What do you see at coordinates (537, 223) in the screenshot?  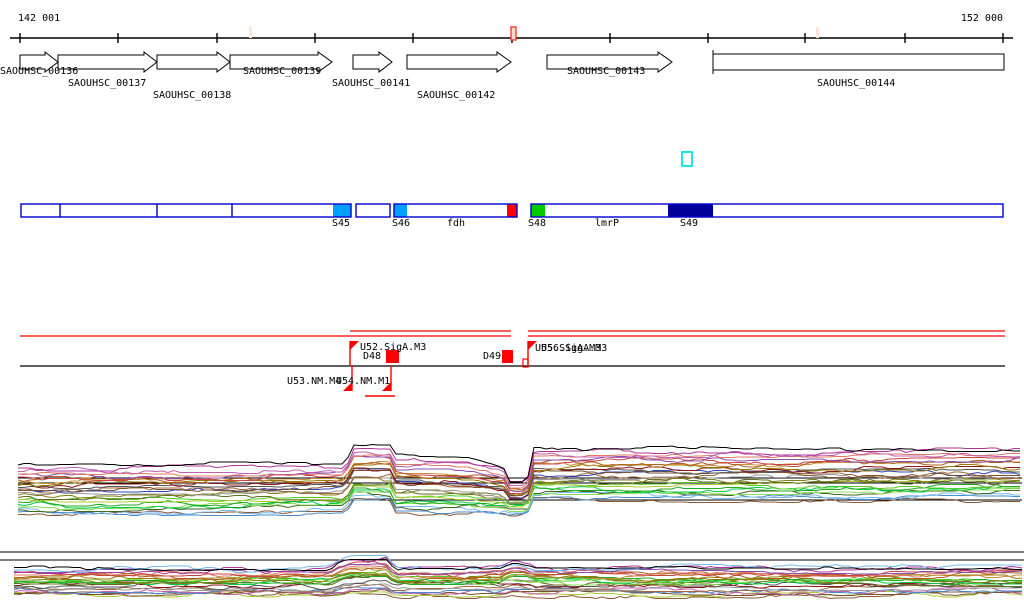 I see `segment-label-S48: S48` at bounding box center [537, 223].